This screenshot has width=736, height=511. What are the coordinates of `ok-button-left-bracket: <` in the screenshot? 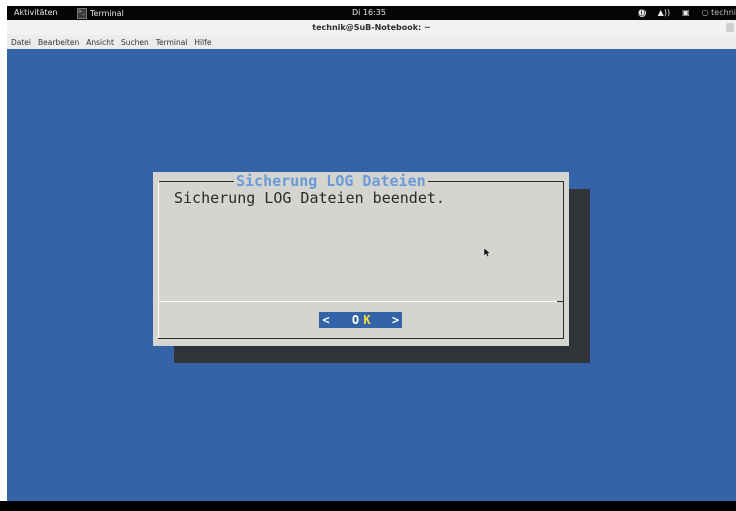 It's located at (326, 320).